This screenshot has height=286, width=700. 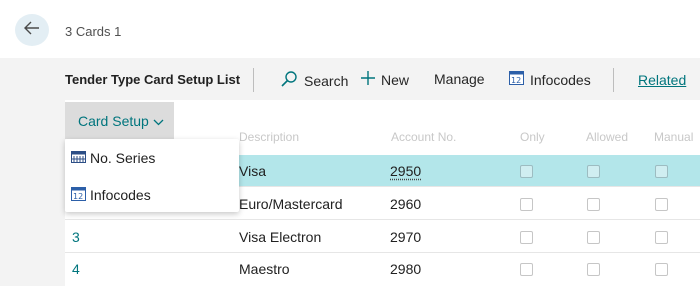 What do you see at coordinates (405, 237) in the screenshot?
I see `account-cell: 2970` at bounding box center [405, 237].